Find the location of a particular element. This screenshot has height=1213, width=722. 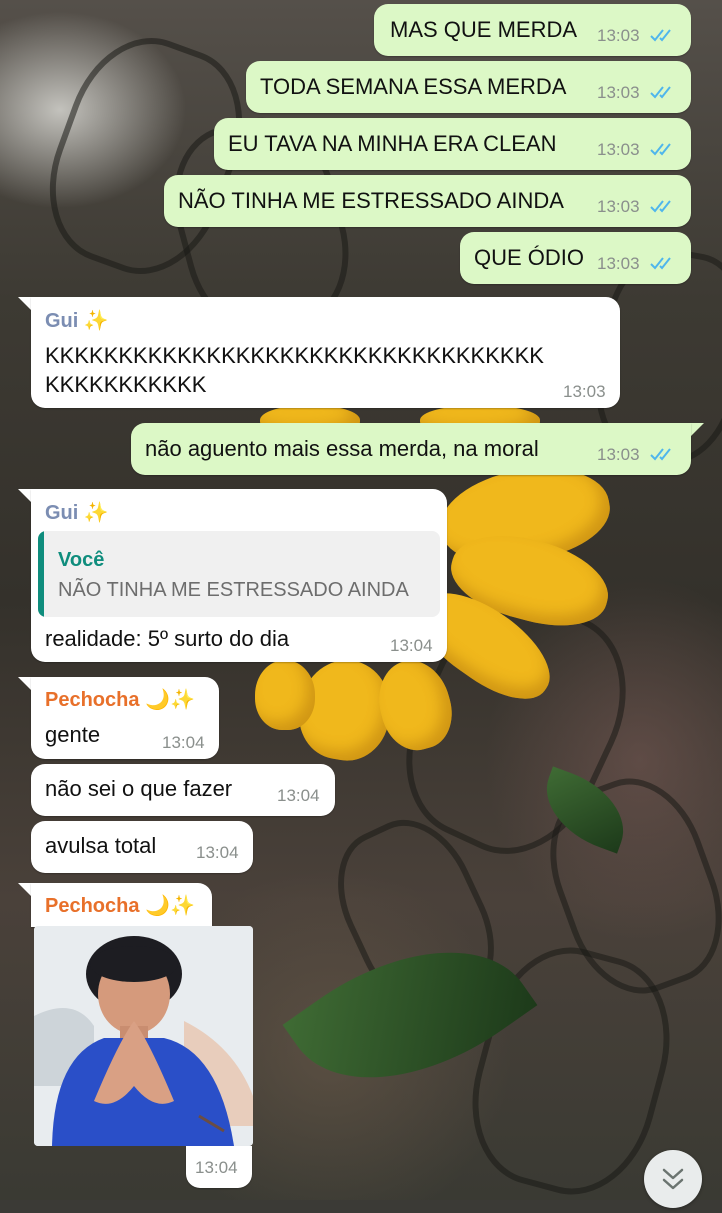

outgoing-message-bubble: NÃO TINHA ME ESTRESSADO AINDA 13:03 is located at coordinates (427, 201).